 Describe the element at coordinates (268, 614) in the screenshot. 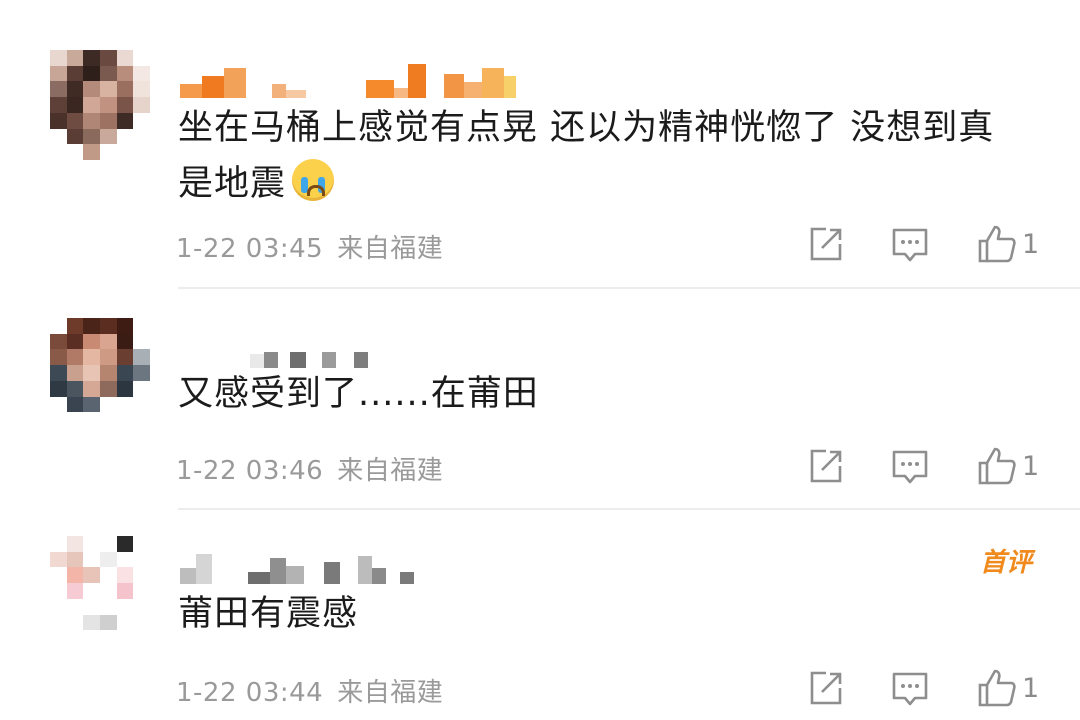

I see `comment-text-line: 莆田有震感` at that location.